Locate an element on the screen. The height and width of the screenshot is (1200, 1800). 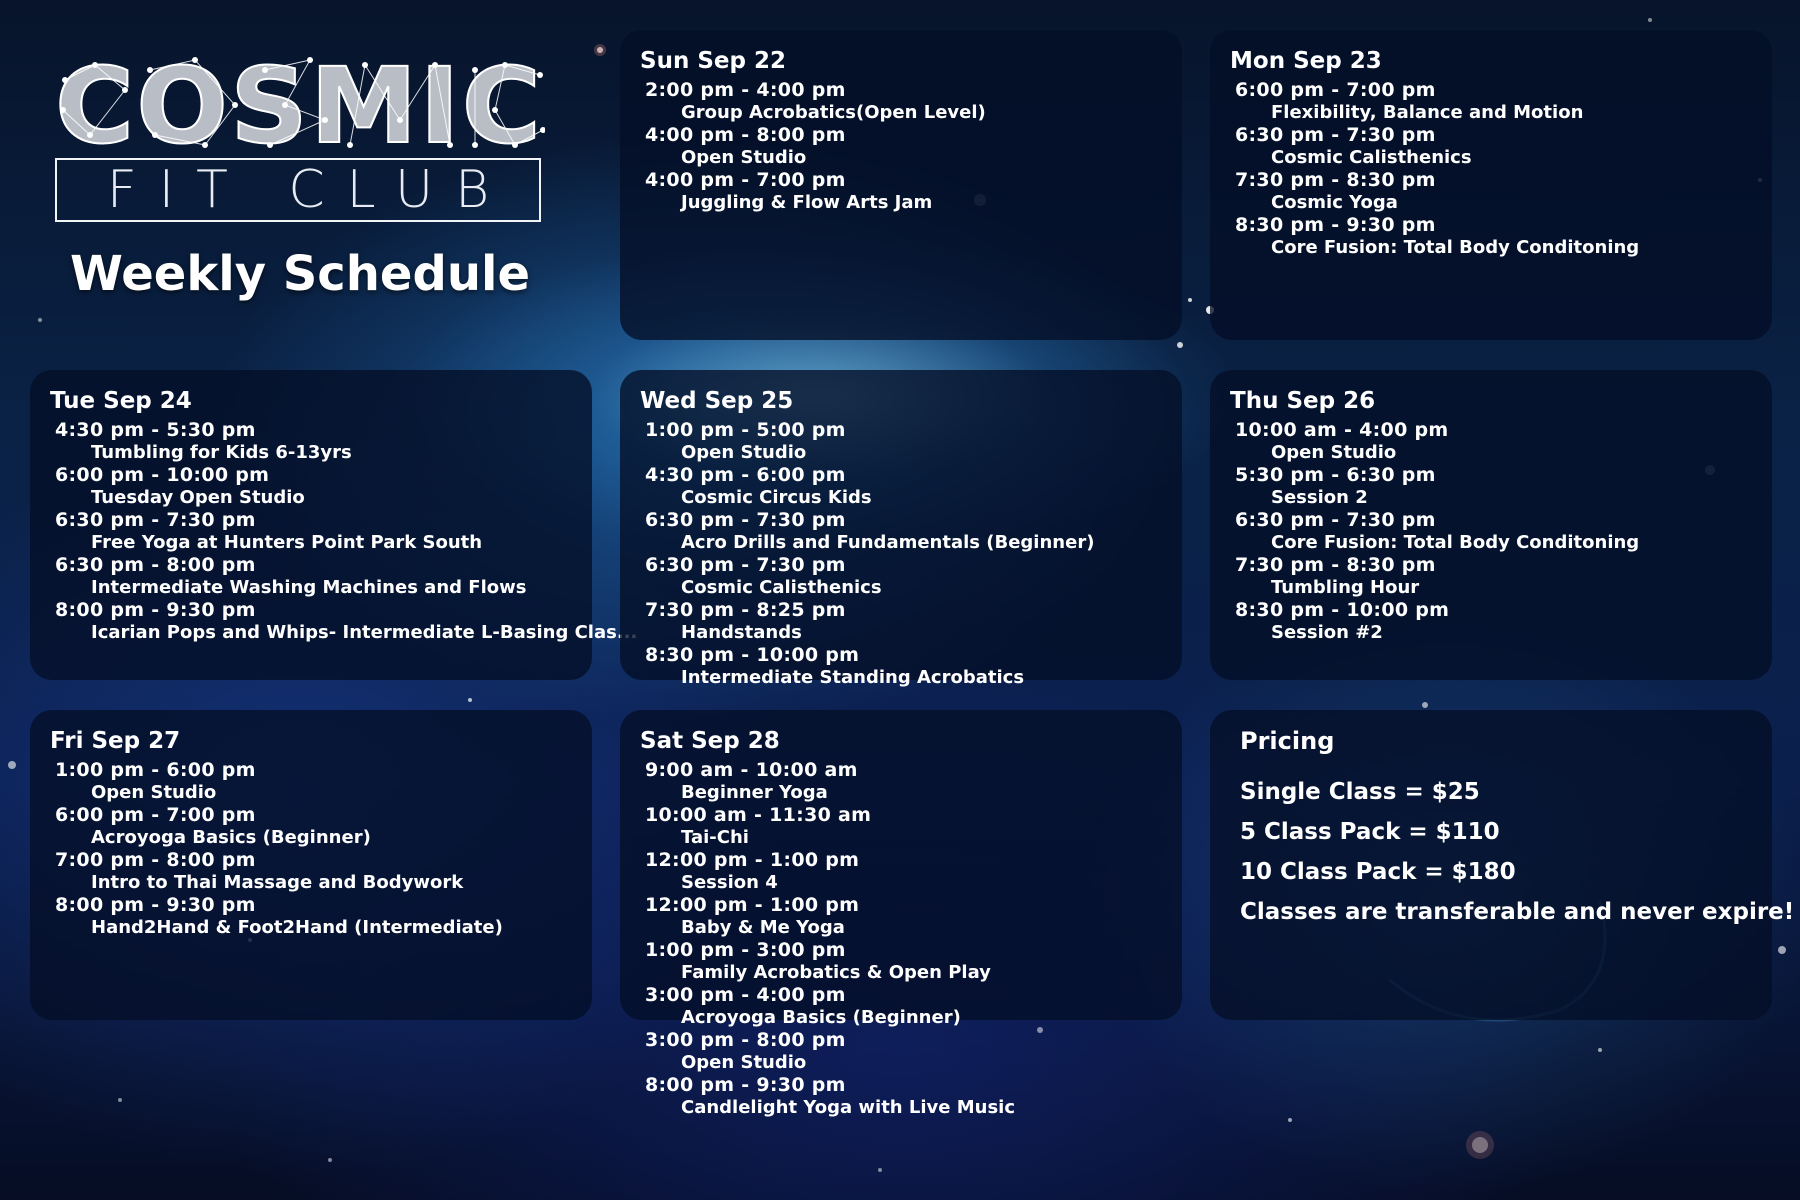
session-item: 1:00 pm - 6:00 pm Open Studio is located at coordinates (313, 782).